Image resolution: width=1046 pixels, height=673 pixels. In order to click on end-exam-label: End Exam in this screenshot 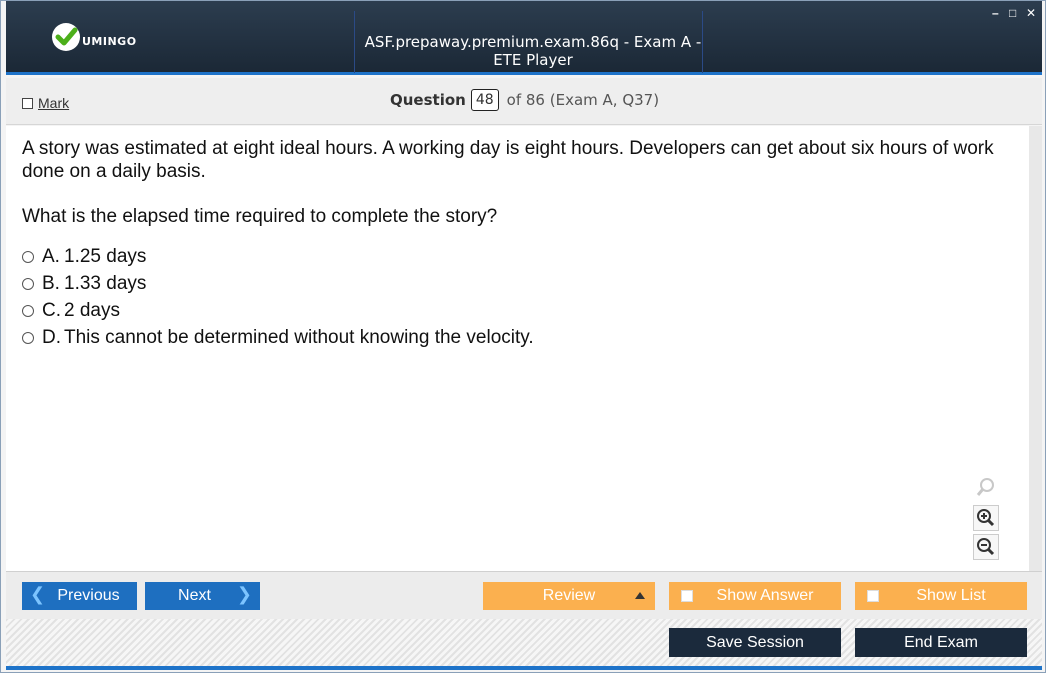, I will do `click(941, 642)`.